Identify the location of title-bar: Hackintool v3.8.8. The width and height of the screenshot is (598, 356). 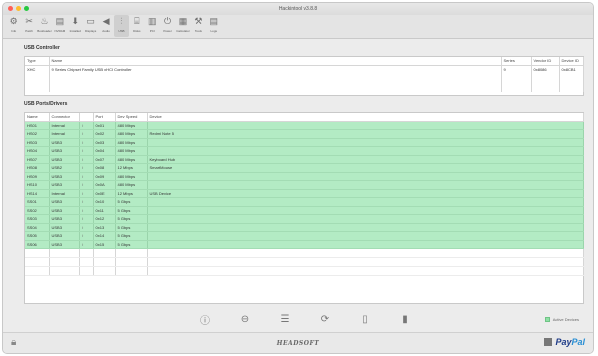
(298, 9).